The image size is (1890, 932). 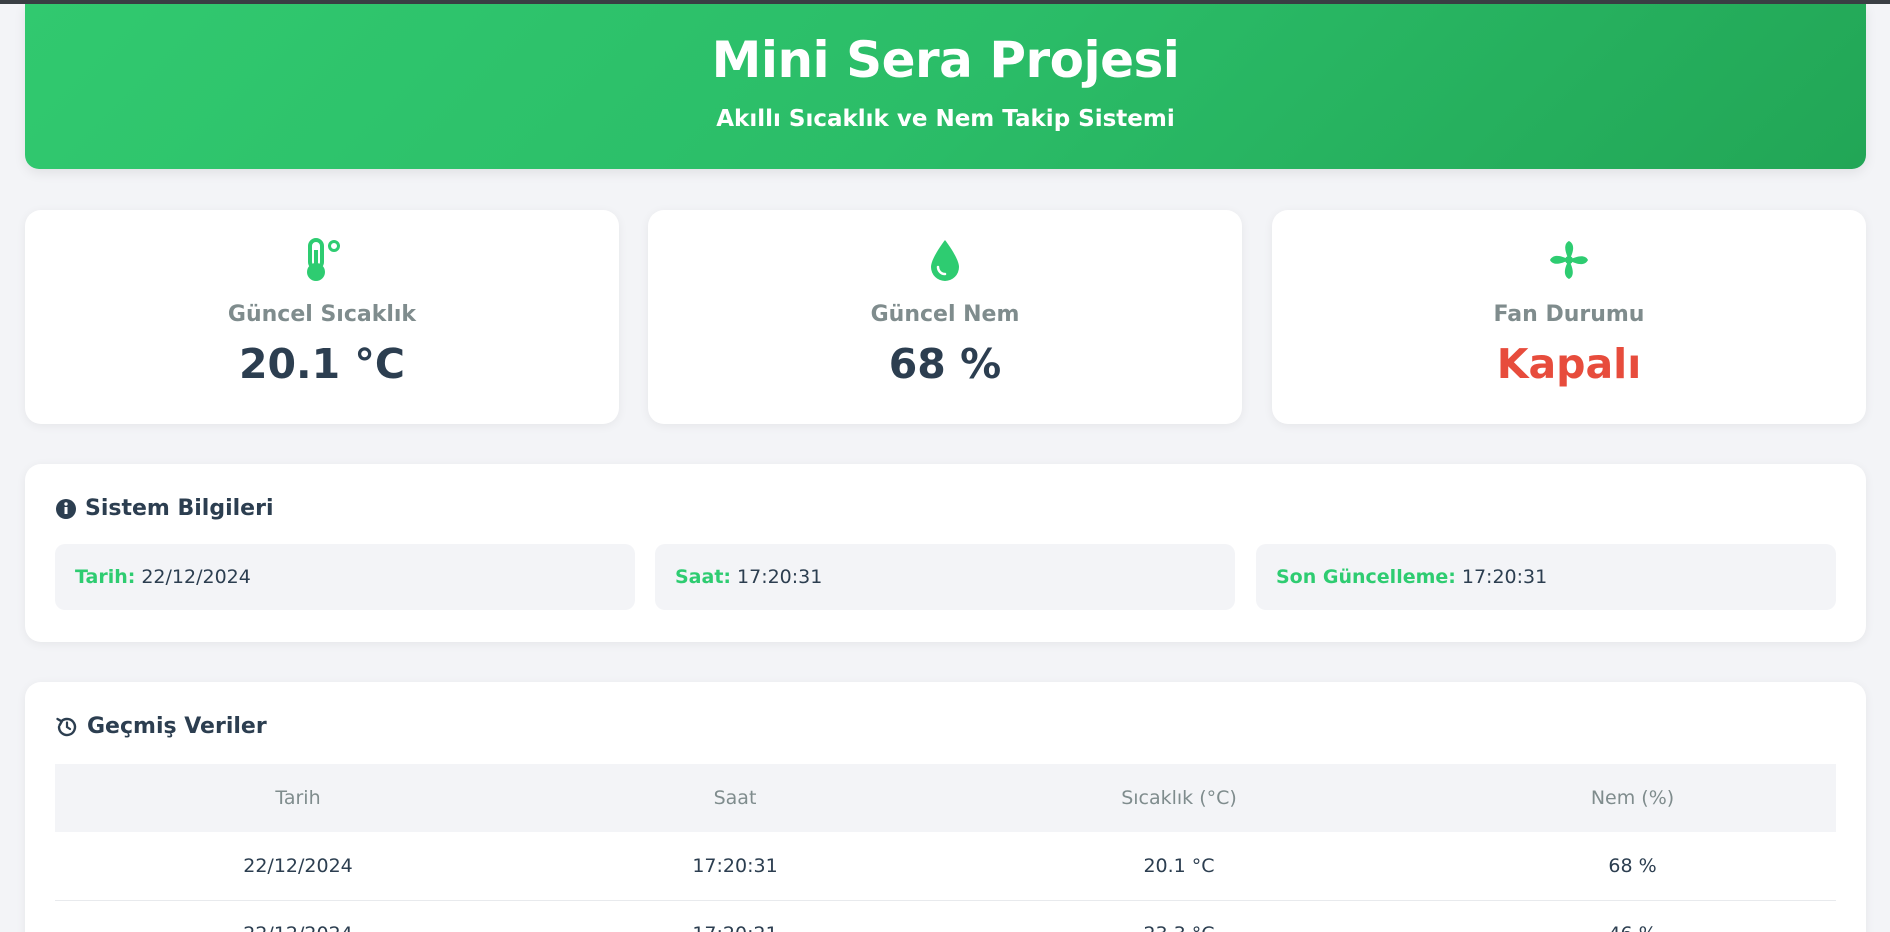 What do you see at coordinates (196, 577) in the screenshot?
I see `date-value: 22/12/2024` at bounding box center [196, 577].